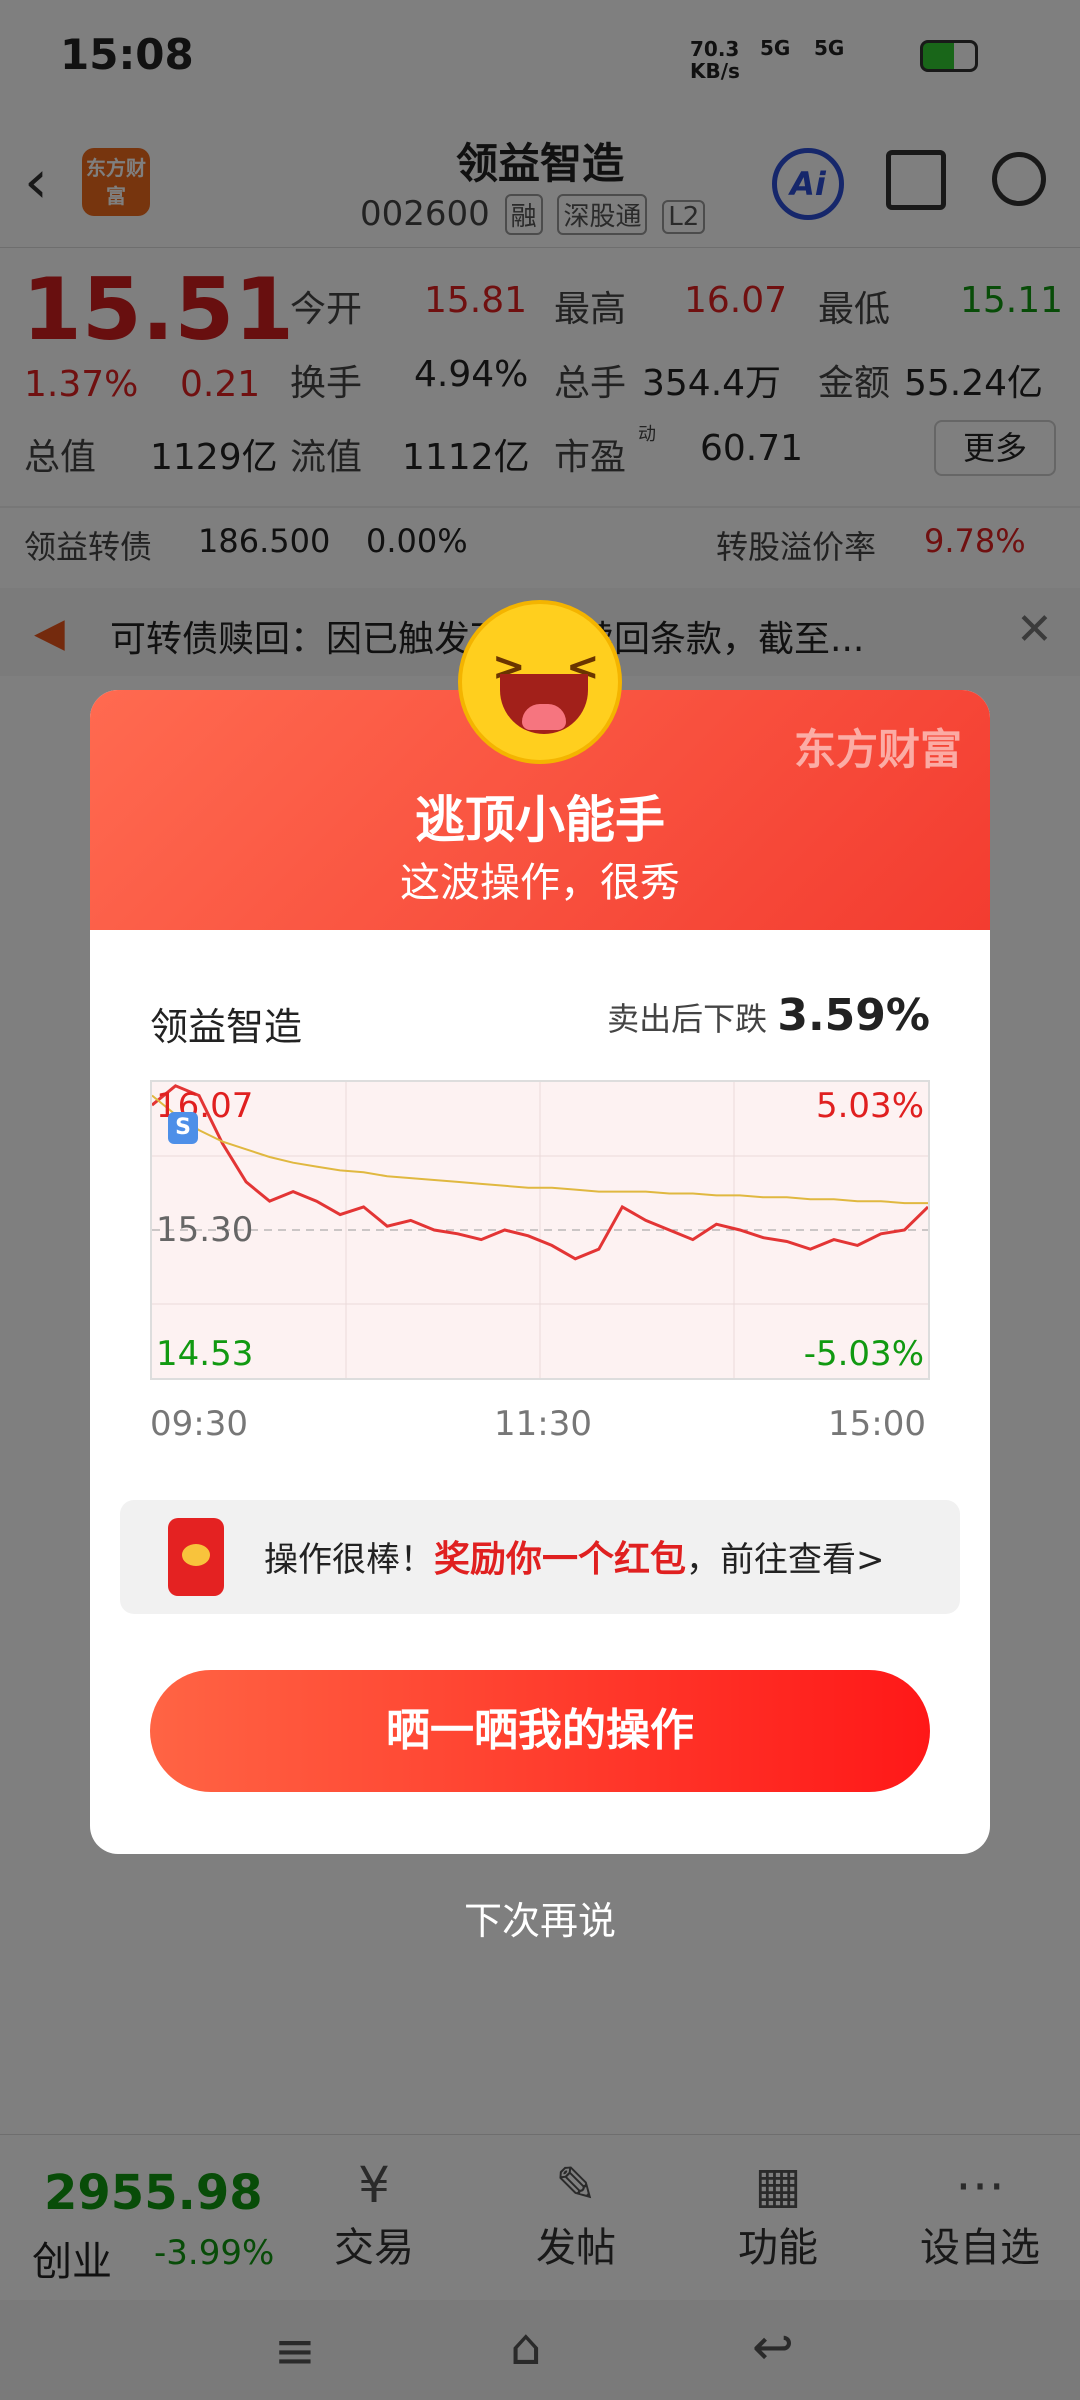 This screenshot has height=2400, width=1080. Describe the element at coordinates (205, 1354) in the screenshot. I see `chart-low-price: 14.53` at that location.